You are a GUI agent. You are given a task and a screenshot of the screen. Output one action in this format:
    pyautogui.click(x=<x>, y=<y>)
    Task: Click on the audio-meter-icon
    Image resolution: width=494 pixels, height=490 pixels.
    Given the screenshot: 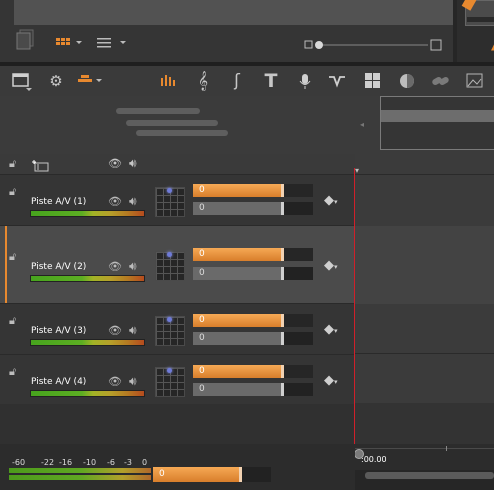 What is the action you would take?
    pyautogui.click(x=169, y=81)
    